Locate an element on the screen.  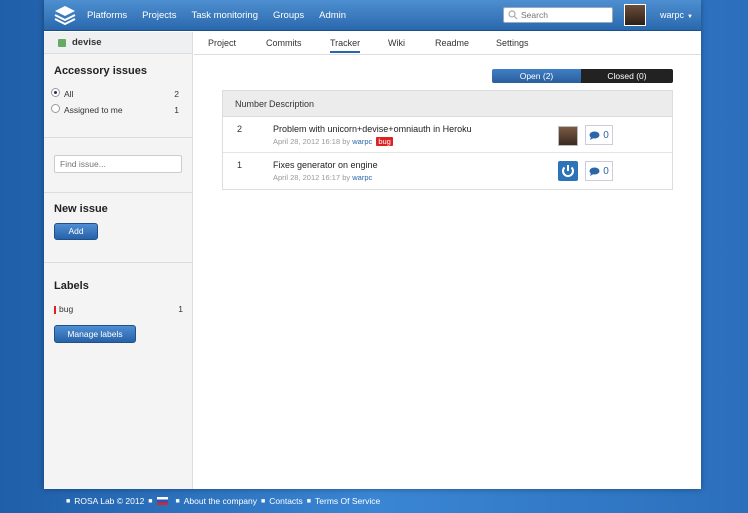
russian-flag-icon is located at coordinates (162, 501).